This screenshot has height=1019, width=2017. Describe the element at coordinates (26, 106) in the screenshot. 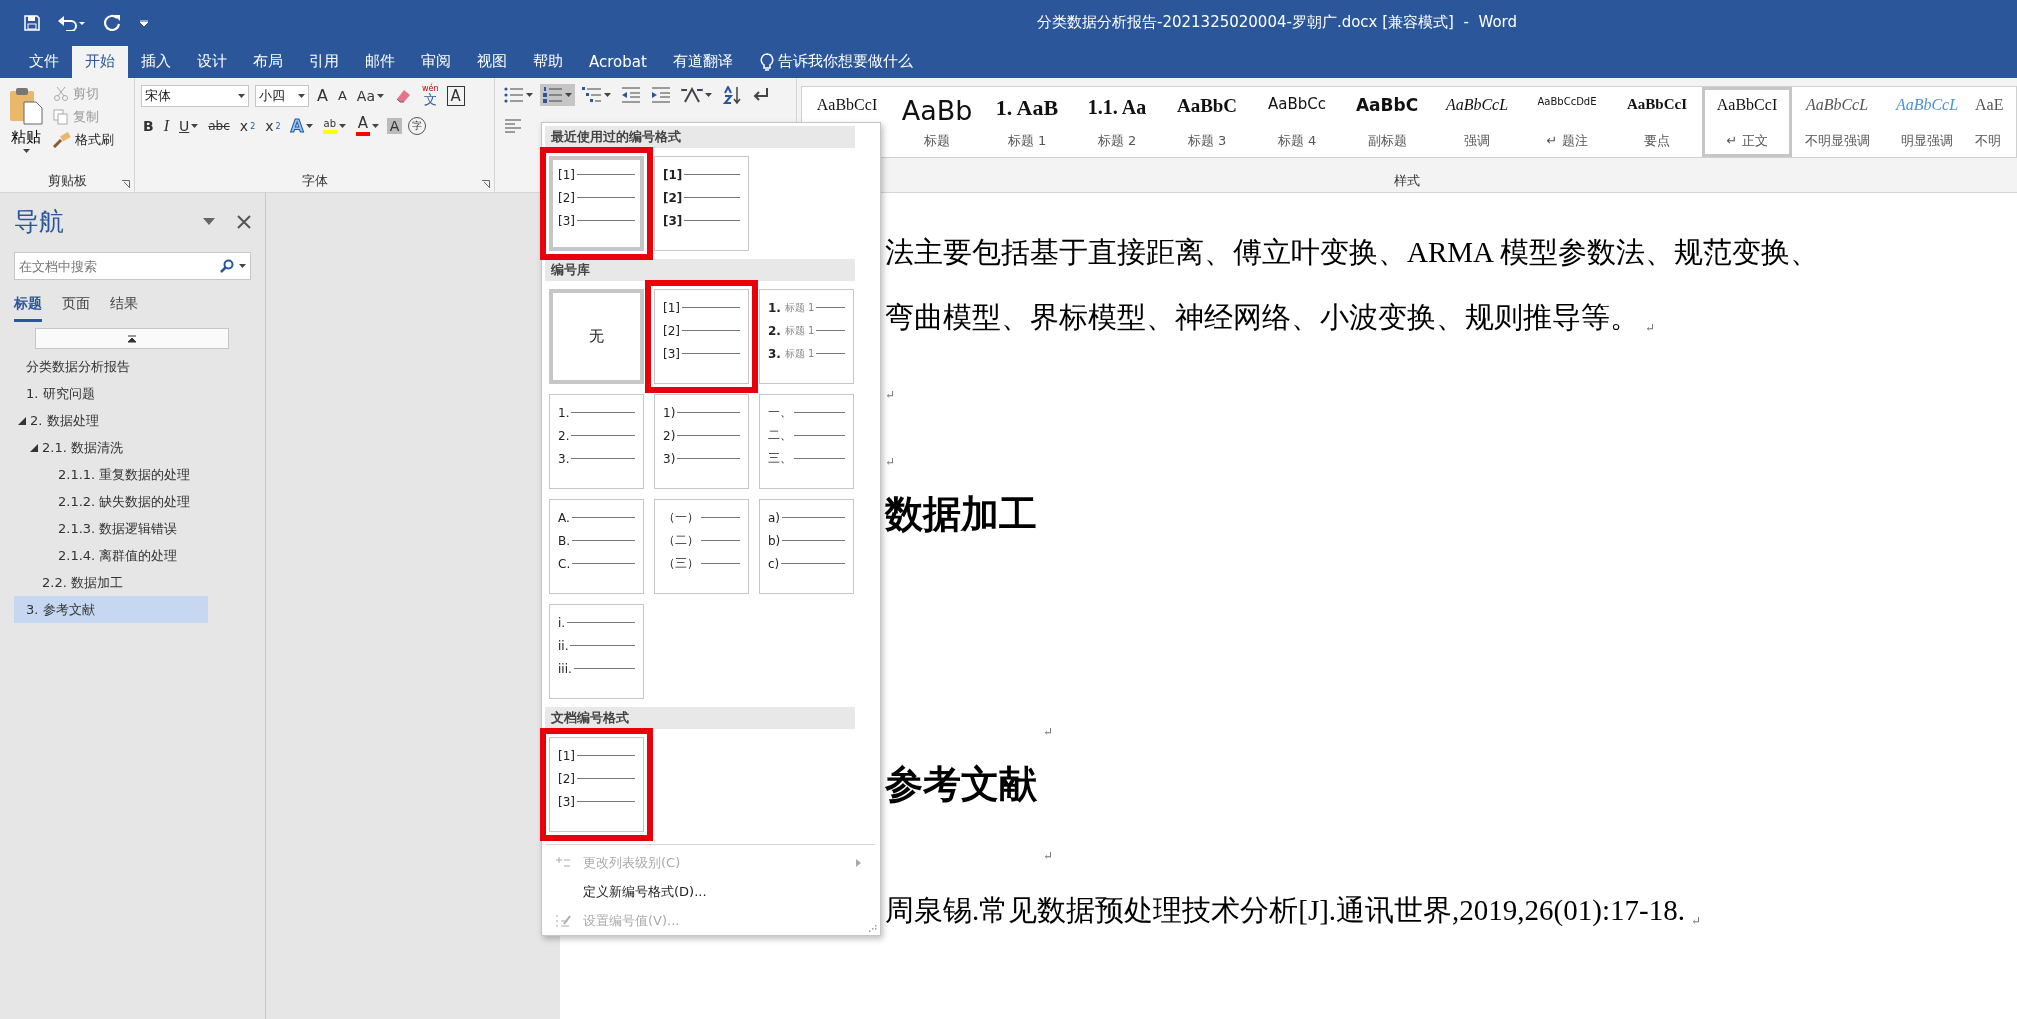

I see `clipboard-icon` at that location.